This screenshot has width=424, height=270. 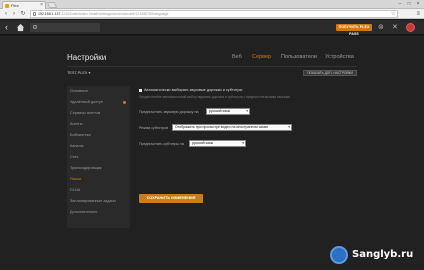 I want to click on save-changes-button: СОХРАНИТЬ ИЗМЕНЕНИЯ, so click(x=171, y=198).